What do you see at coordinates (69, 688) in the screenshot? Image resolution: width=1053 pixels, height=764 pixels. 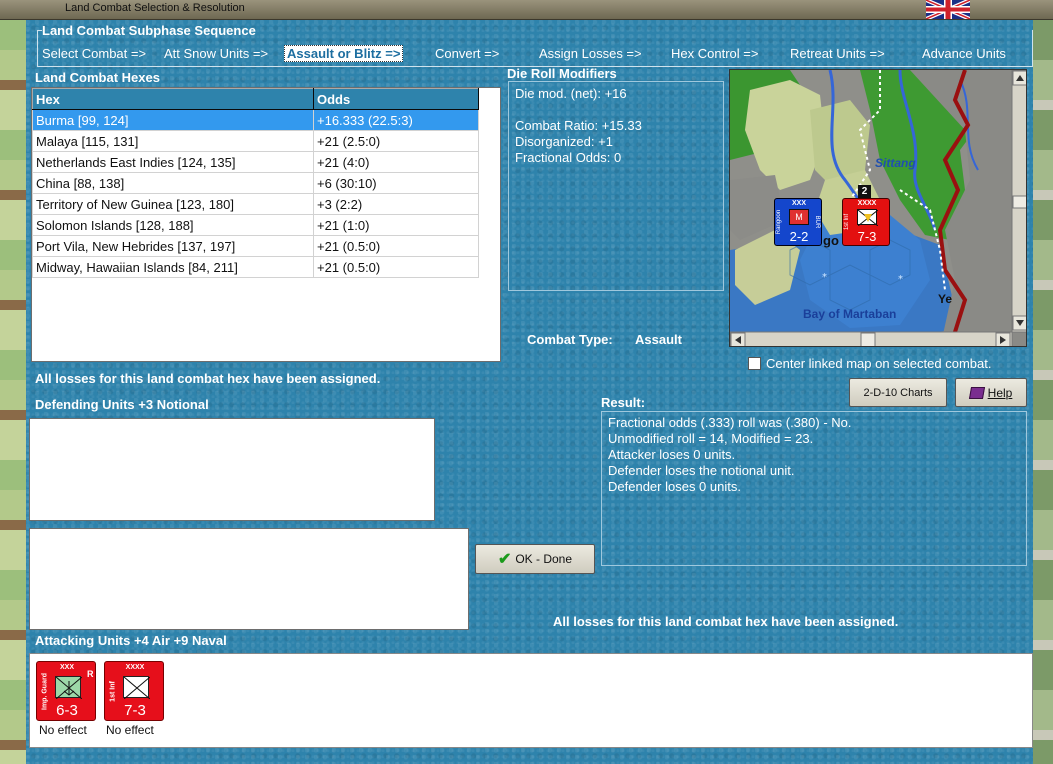 I see `mountain-infantry-symbol-icon` at bounding box center [69, 688].